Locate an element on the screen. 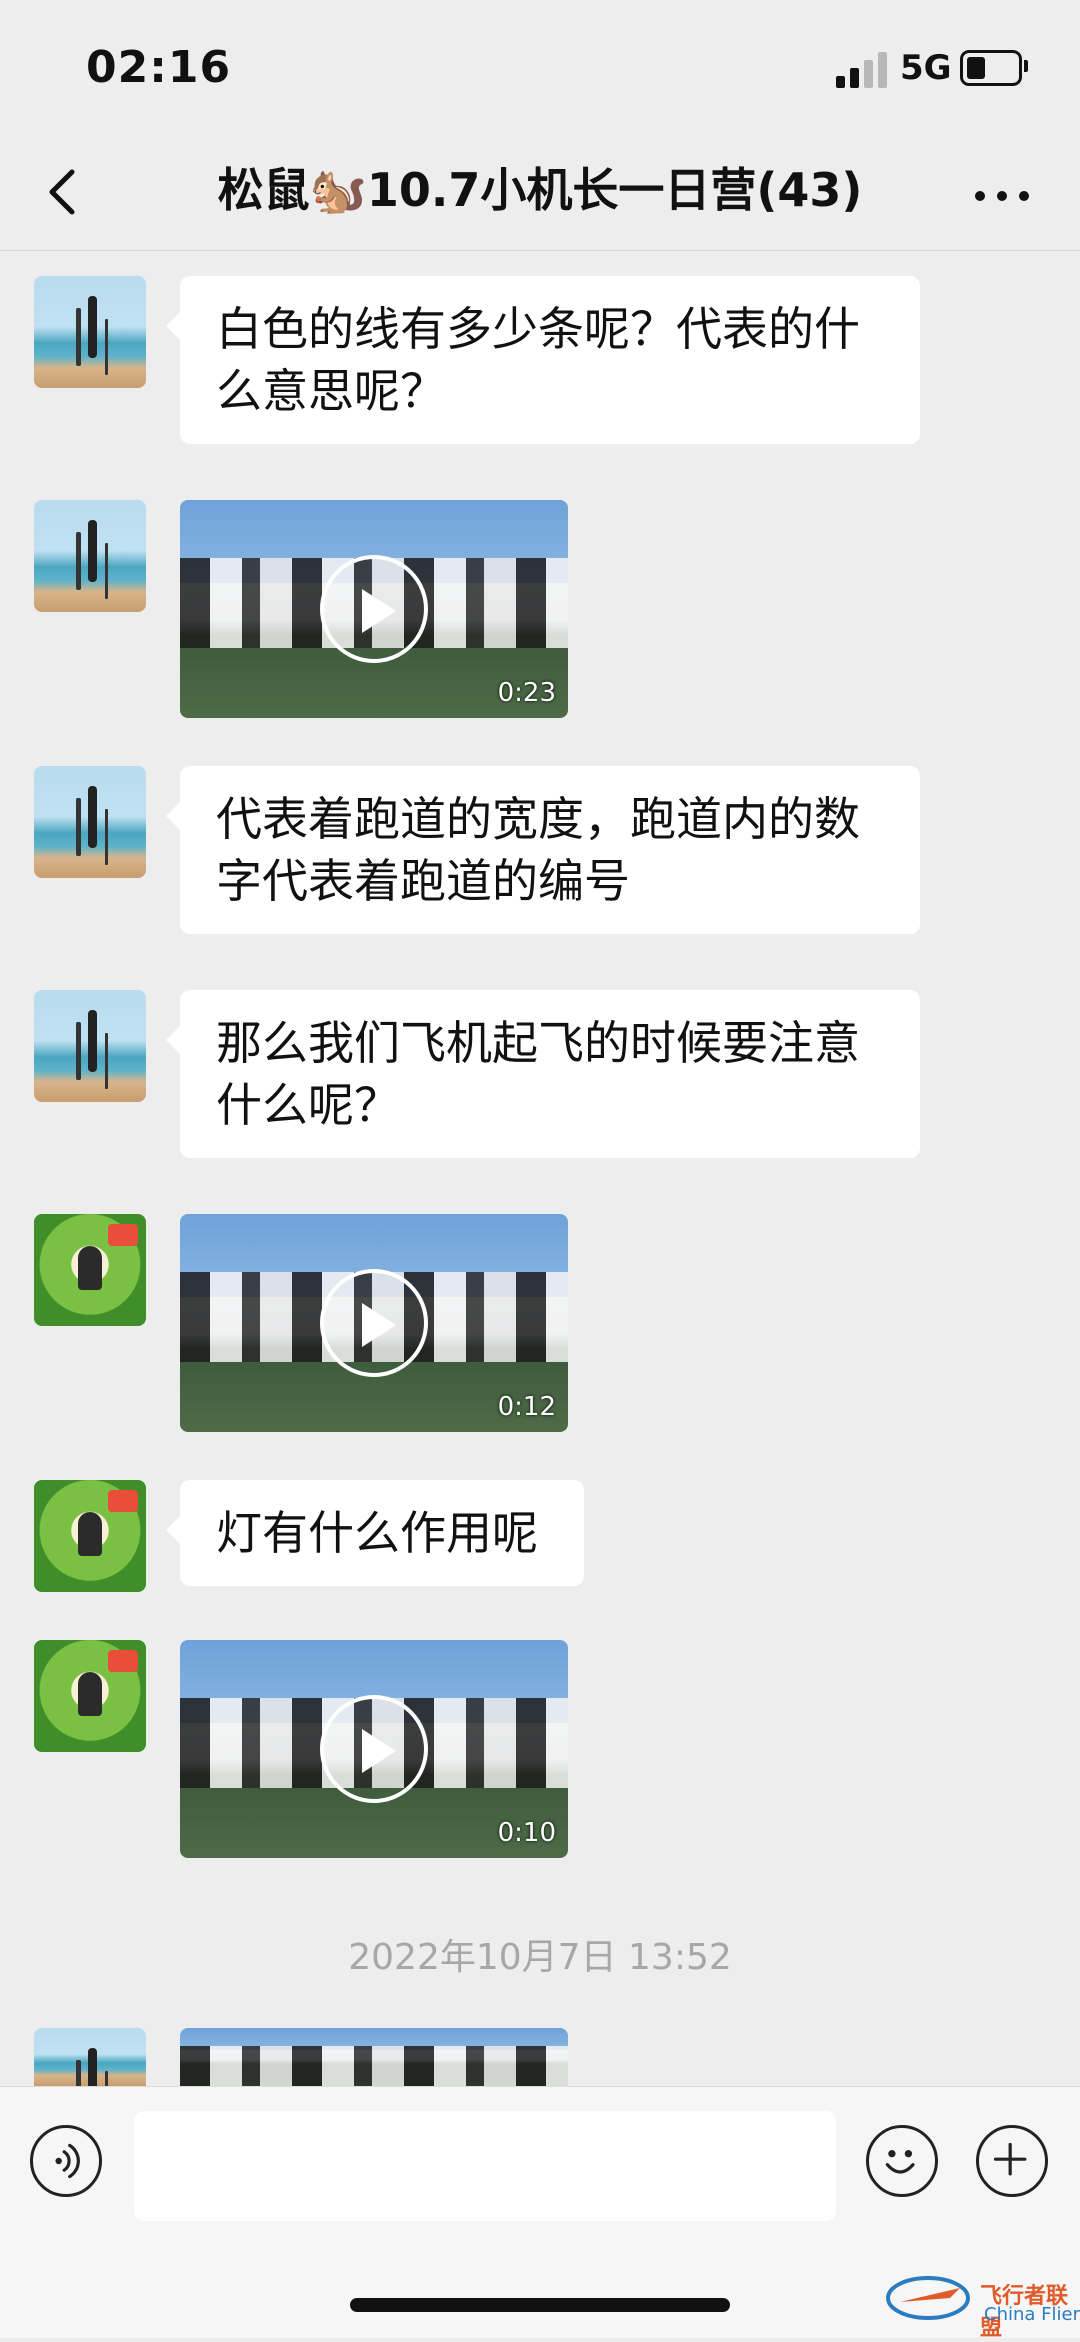  more-icon is located at coordinates (1002, 196).